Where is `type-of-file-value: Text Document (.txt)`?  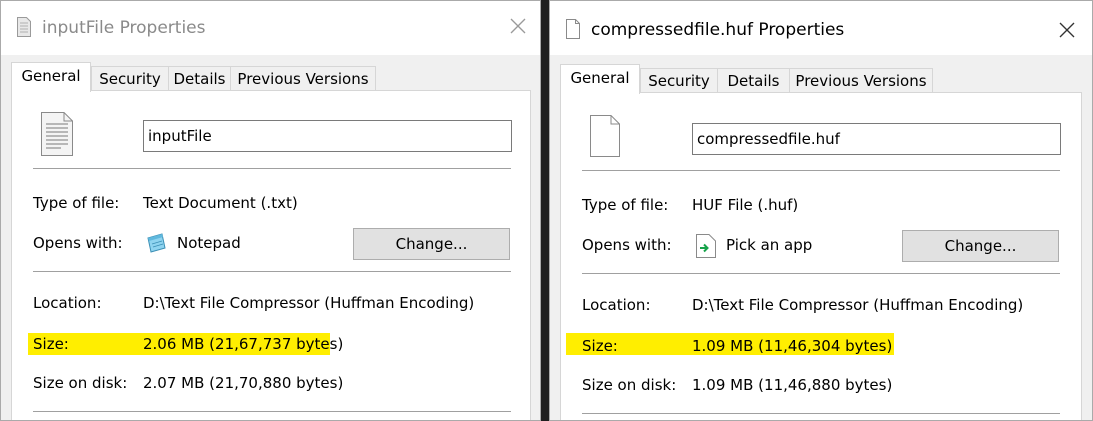
type-of-file-value: Text Document (.txt) is located at coordinates (220, 203).